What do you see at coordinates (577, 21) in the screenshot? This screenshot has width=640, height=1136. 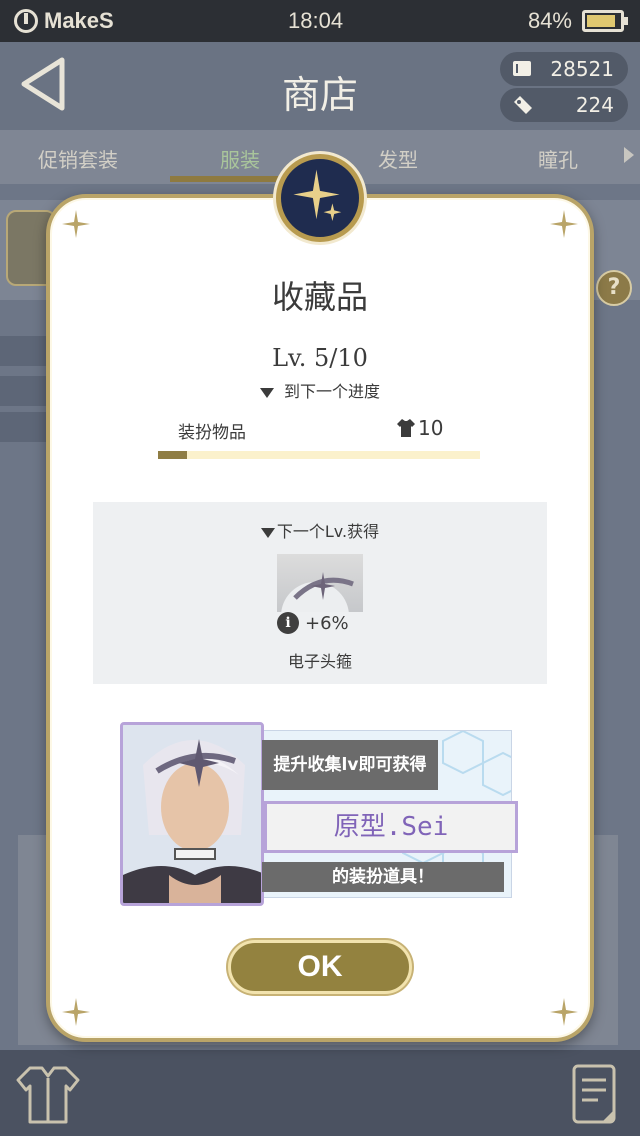 I see `battery-status: 84%` at bounding box center [577, 21].